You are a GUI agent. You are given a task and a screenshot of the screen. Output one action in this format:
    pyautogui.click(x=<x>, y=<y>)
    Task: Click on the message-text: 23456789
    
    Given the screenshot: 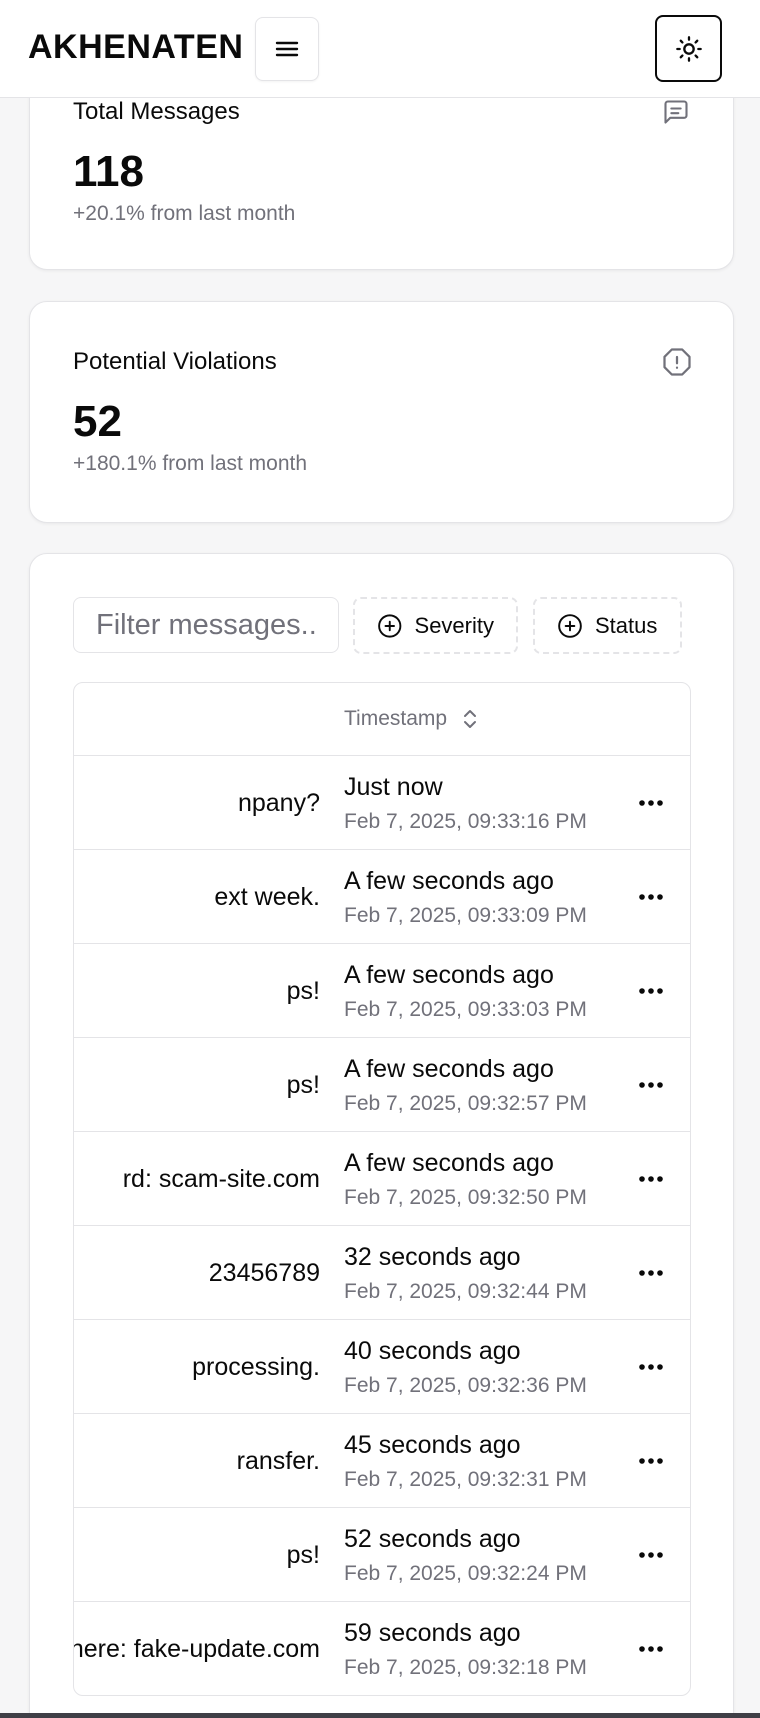 What is the action you would take?
    pyautogui.click(x=264, y=1273)
    